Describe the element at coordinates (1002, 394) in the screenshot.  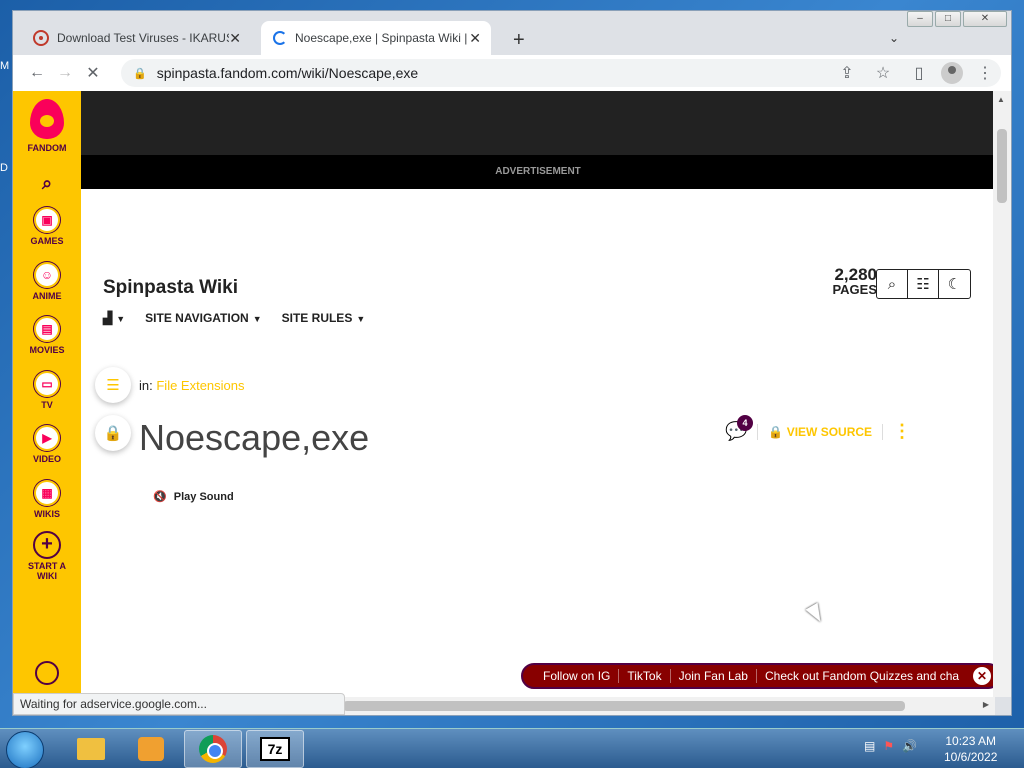
I see `vertical-scrollbar: ▲` at that location.